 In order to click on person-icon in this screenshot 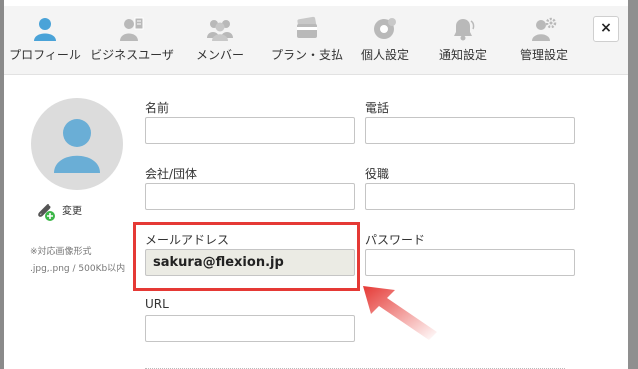, I will do `click(45, 29)`.